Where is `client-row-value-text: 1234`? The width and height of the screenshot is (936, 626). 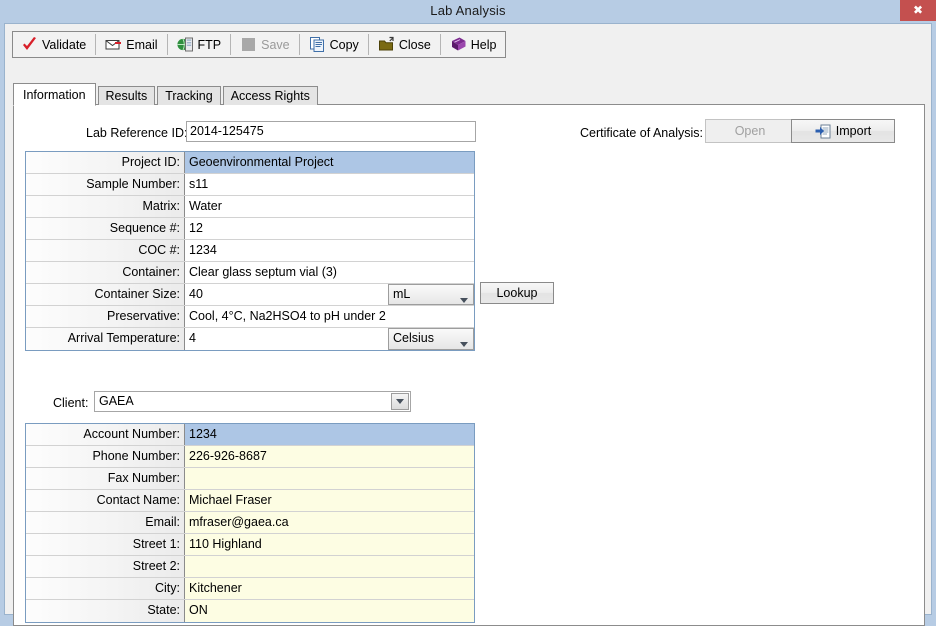 client-row-value-text: 1234 is located at coordinates (203, 434).